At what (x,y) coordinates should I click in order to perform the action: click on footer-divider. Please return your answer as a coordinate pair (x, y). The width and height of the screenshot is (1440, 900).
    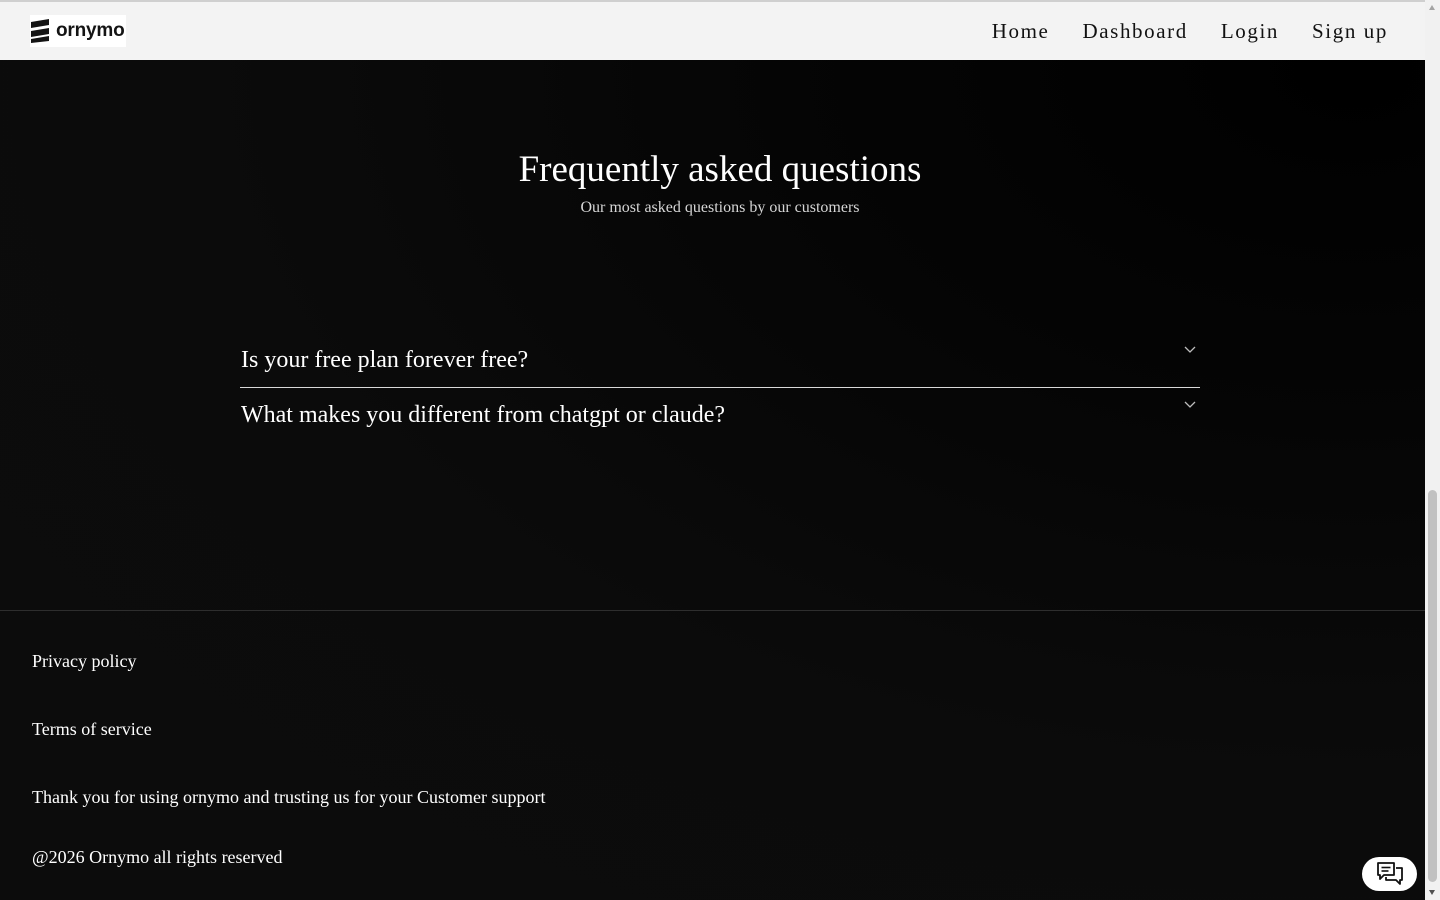
    Looking at the image, I should click on (712, 610).